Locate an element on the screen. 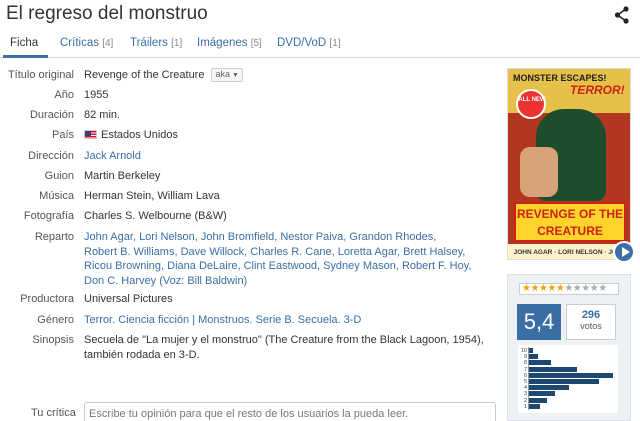 This screenshot has width=640, height=421. cast-link: Sydney Mason, is located at coordinates (361, 266).